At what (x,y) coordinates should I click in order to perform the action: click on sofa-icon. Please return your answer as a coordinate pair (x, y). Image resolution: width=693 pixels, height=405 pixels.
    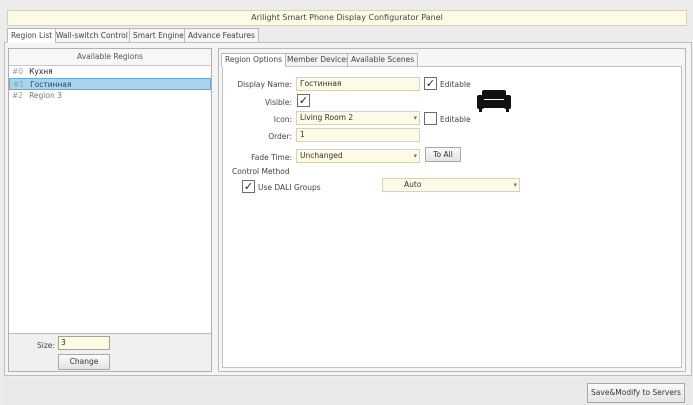
    Looking at the image, I should click on (494, 100).